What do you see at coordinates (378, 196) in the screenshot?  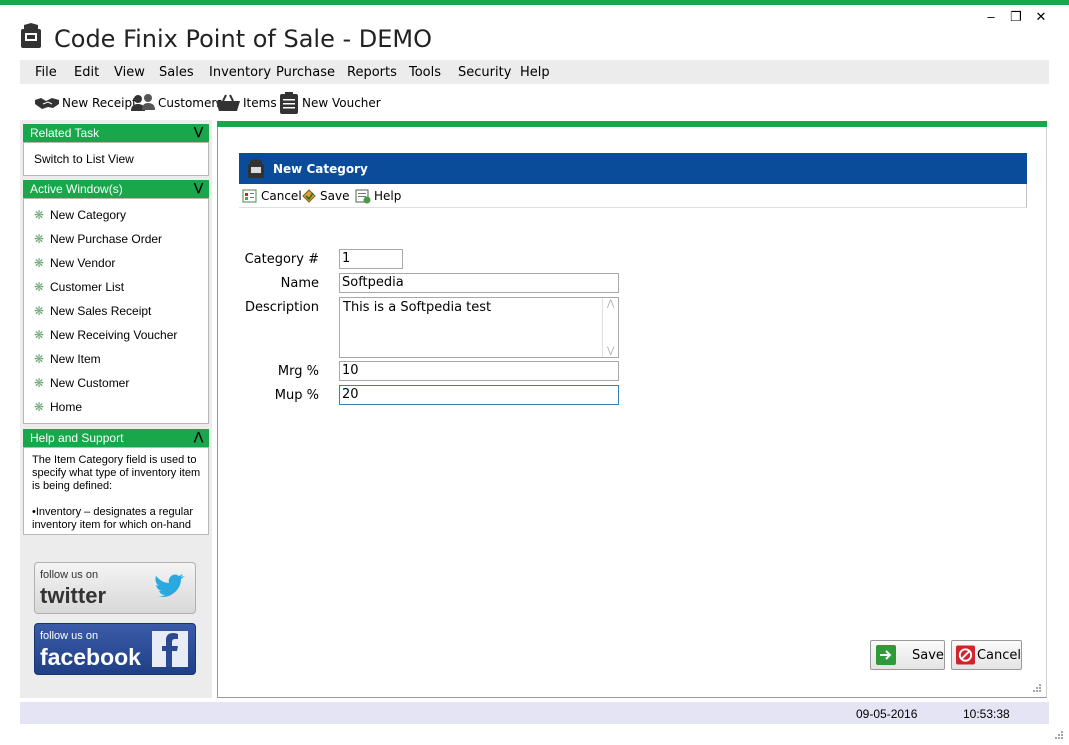 I see `toolbar-help-button: Help` at bounding box center [378, 196].